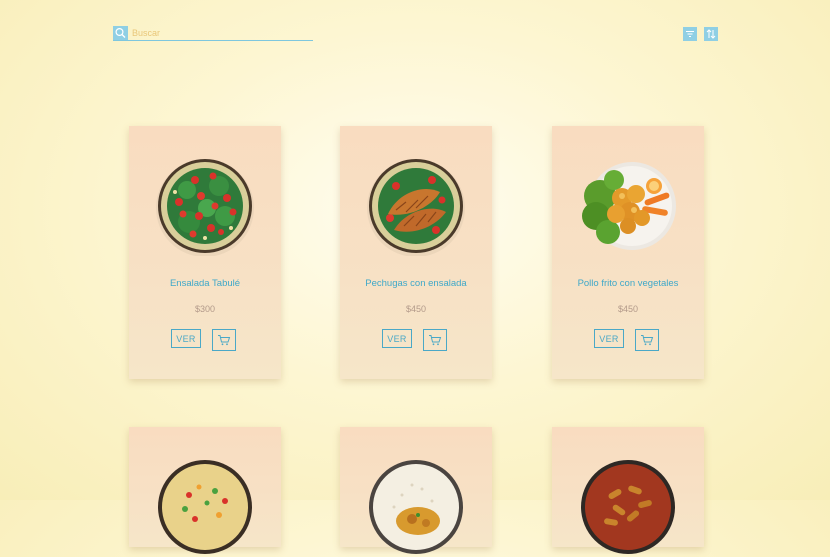 The height and width of the screenshot is (557, 830). I want to click on fried-chicken-dish-image, so click(628, 206).